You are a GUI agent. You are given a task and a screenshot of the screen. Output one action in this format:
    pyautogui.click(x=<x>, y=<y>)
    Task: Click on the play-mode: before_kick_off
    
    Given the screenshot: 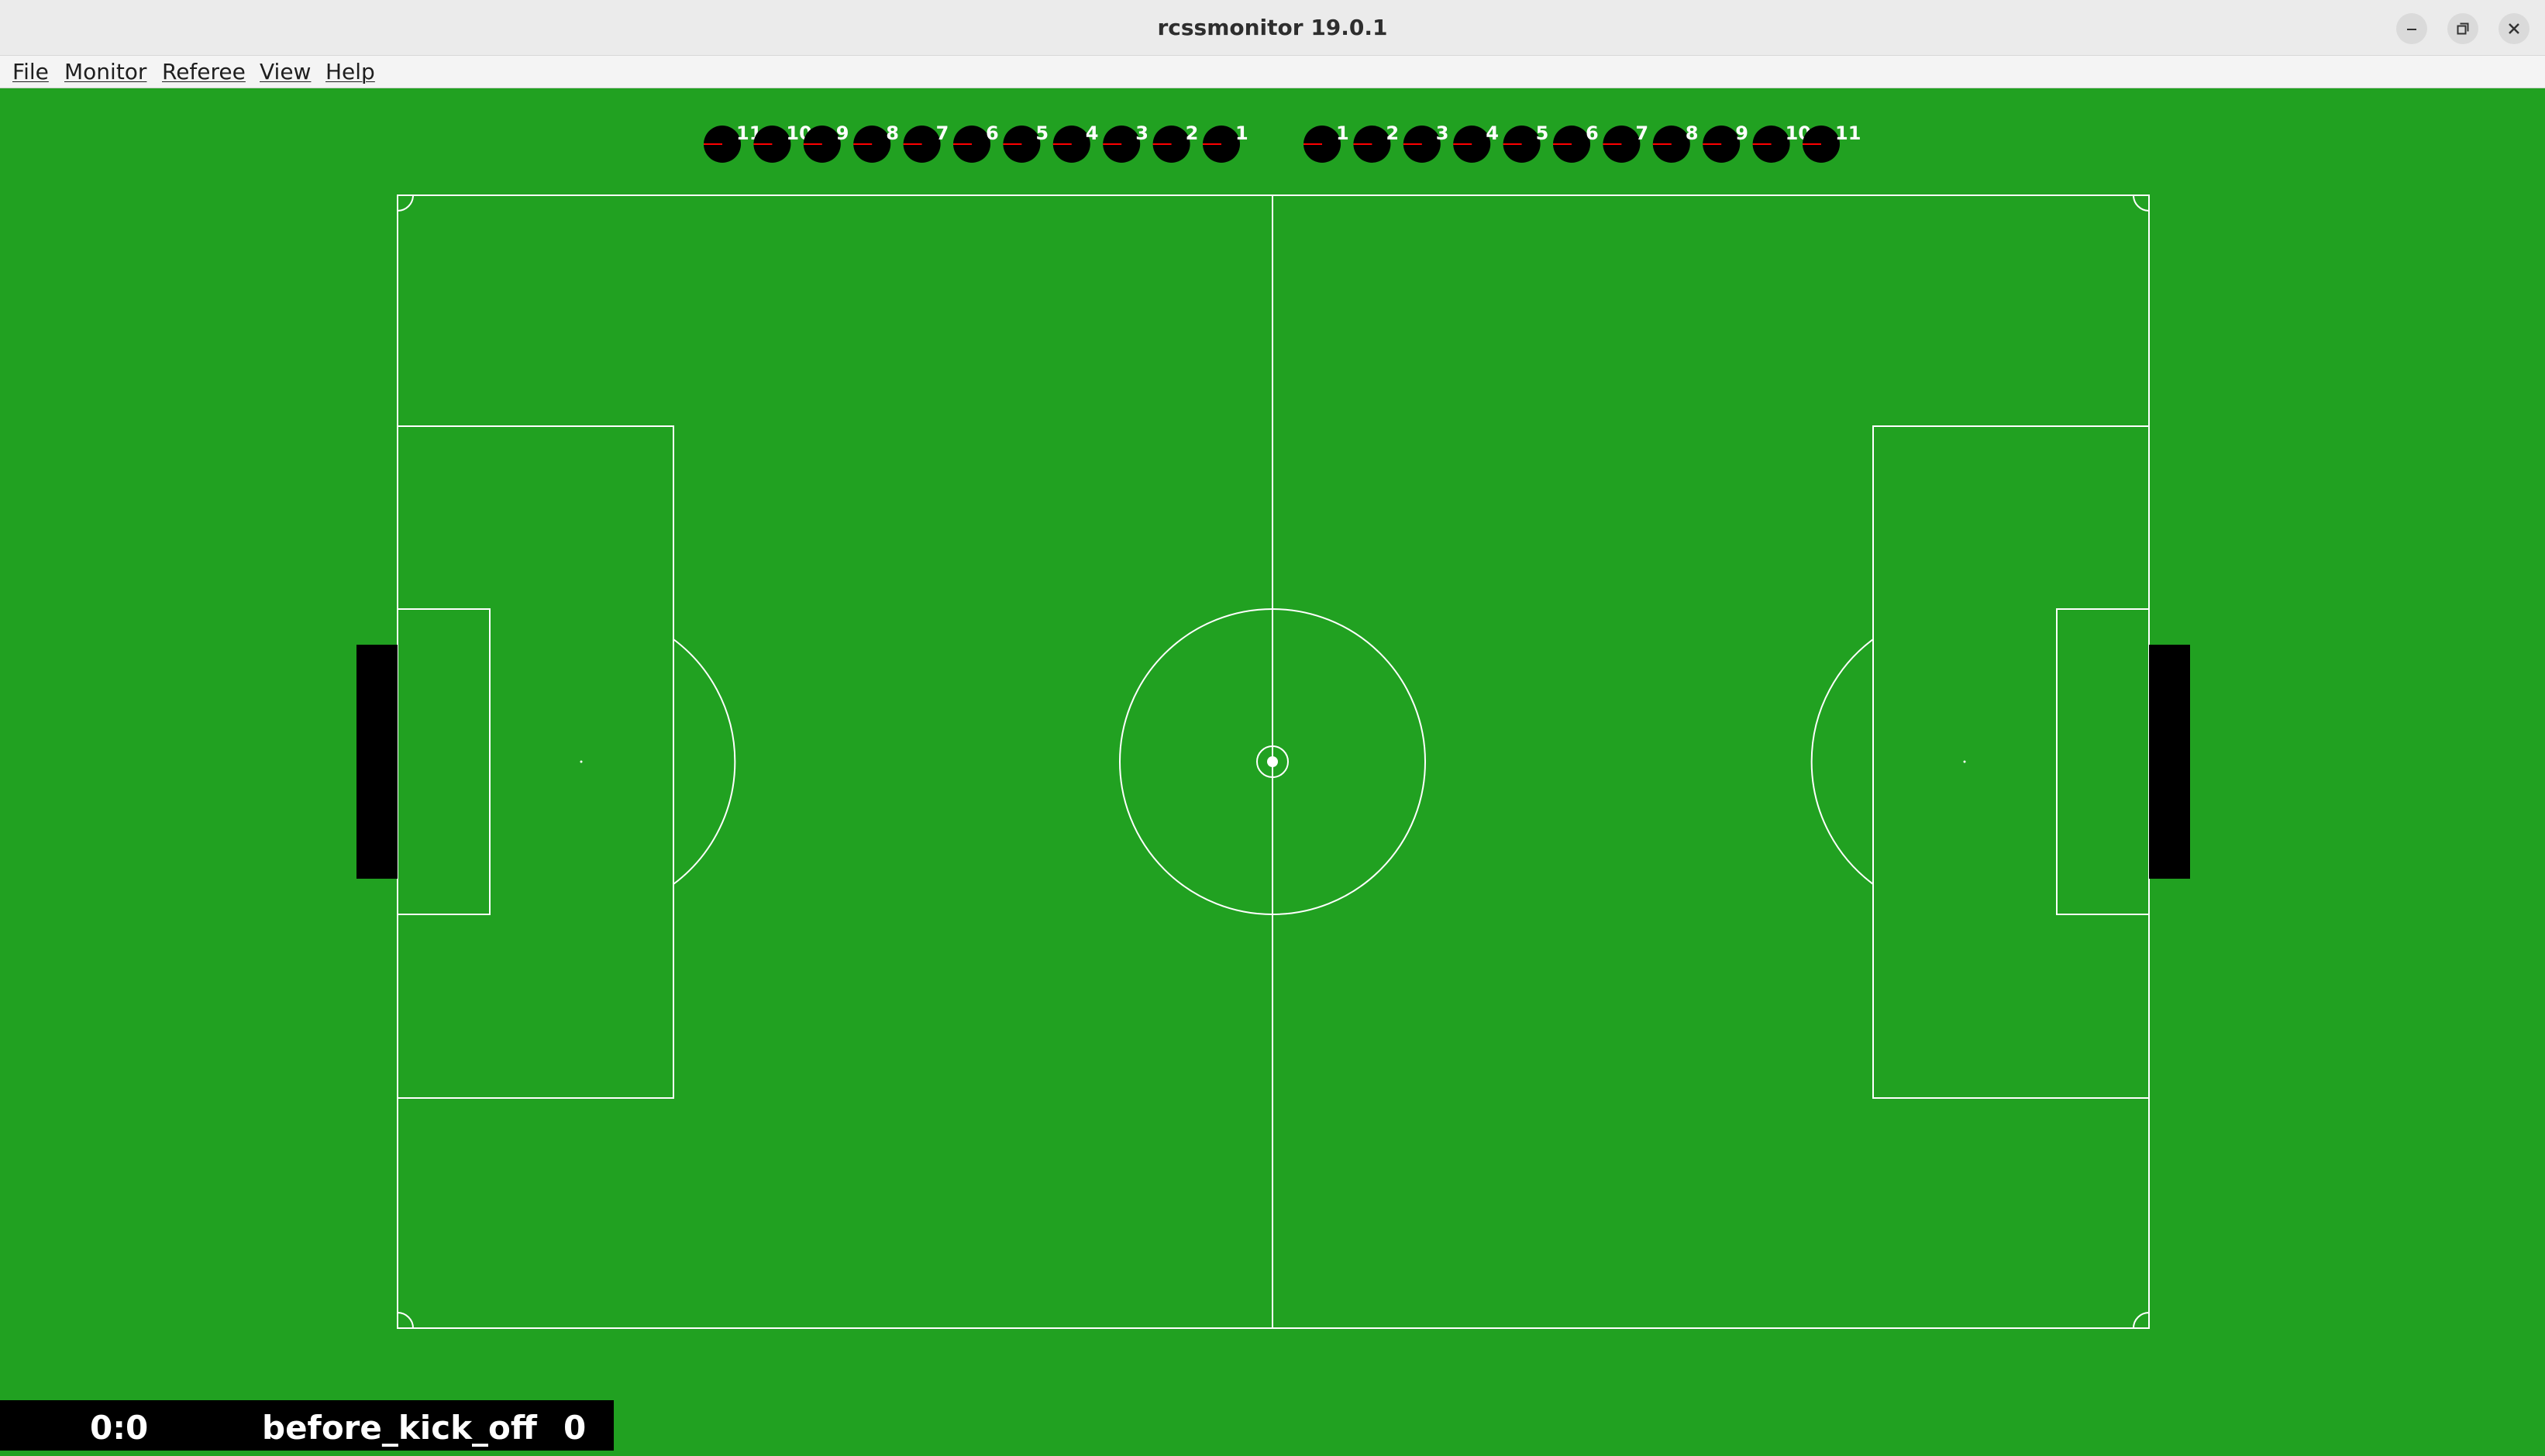 What is the action you would take?
    pyautogui.click(x=399, y=1428)
    